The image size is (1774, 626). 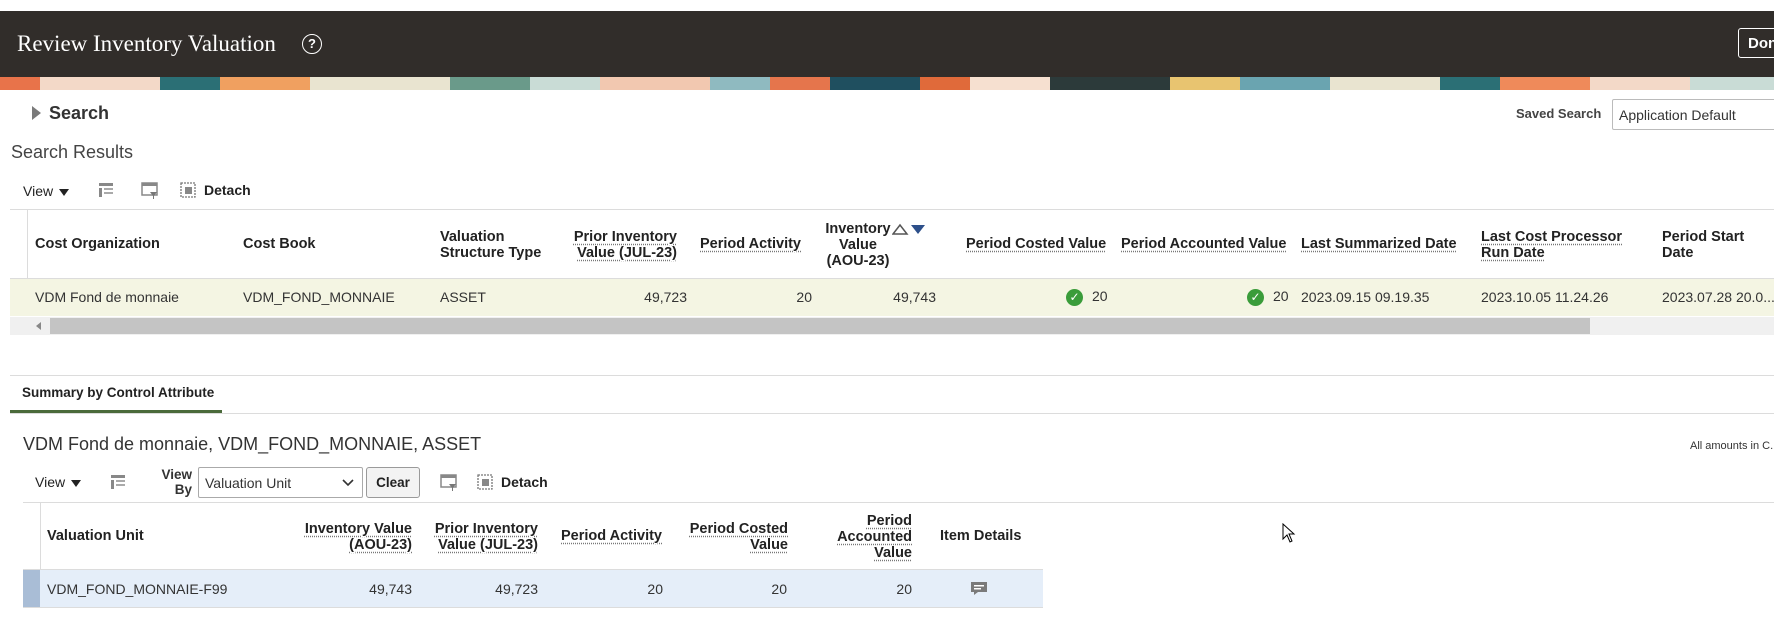 I want to click on summary-view-menu: View, so click(x=58, y=482).